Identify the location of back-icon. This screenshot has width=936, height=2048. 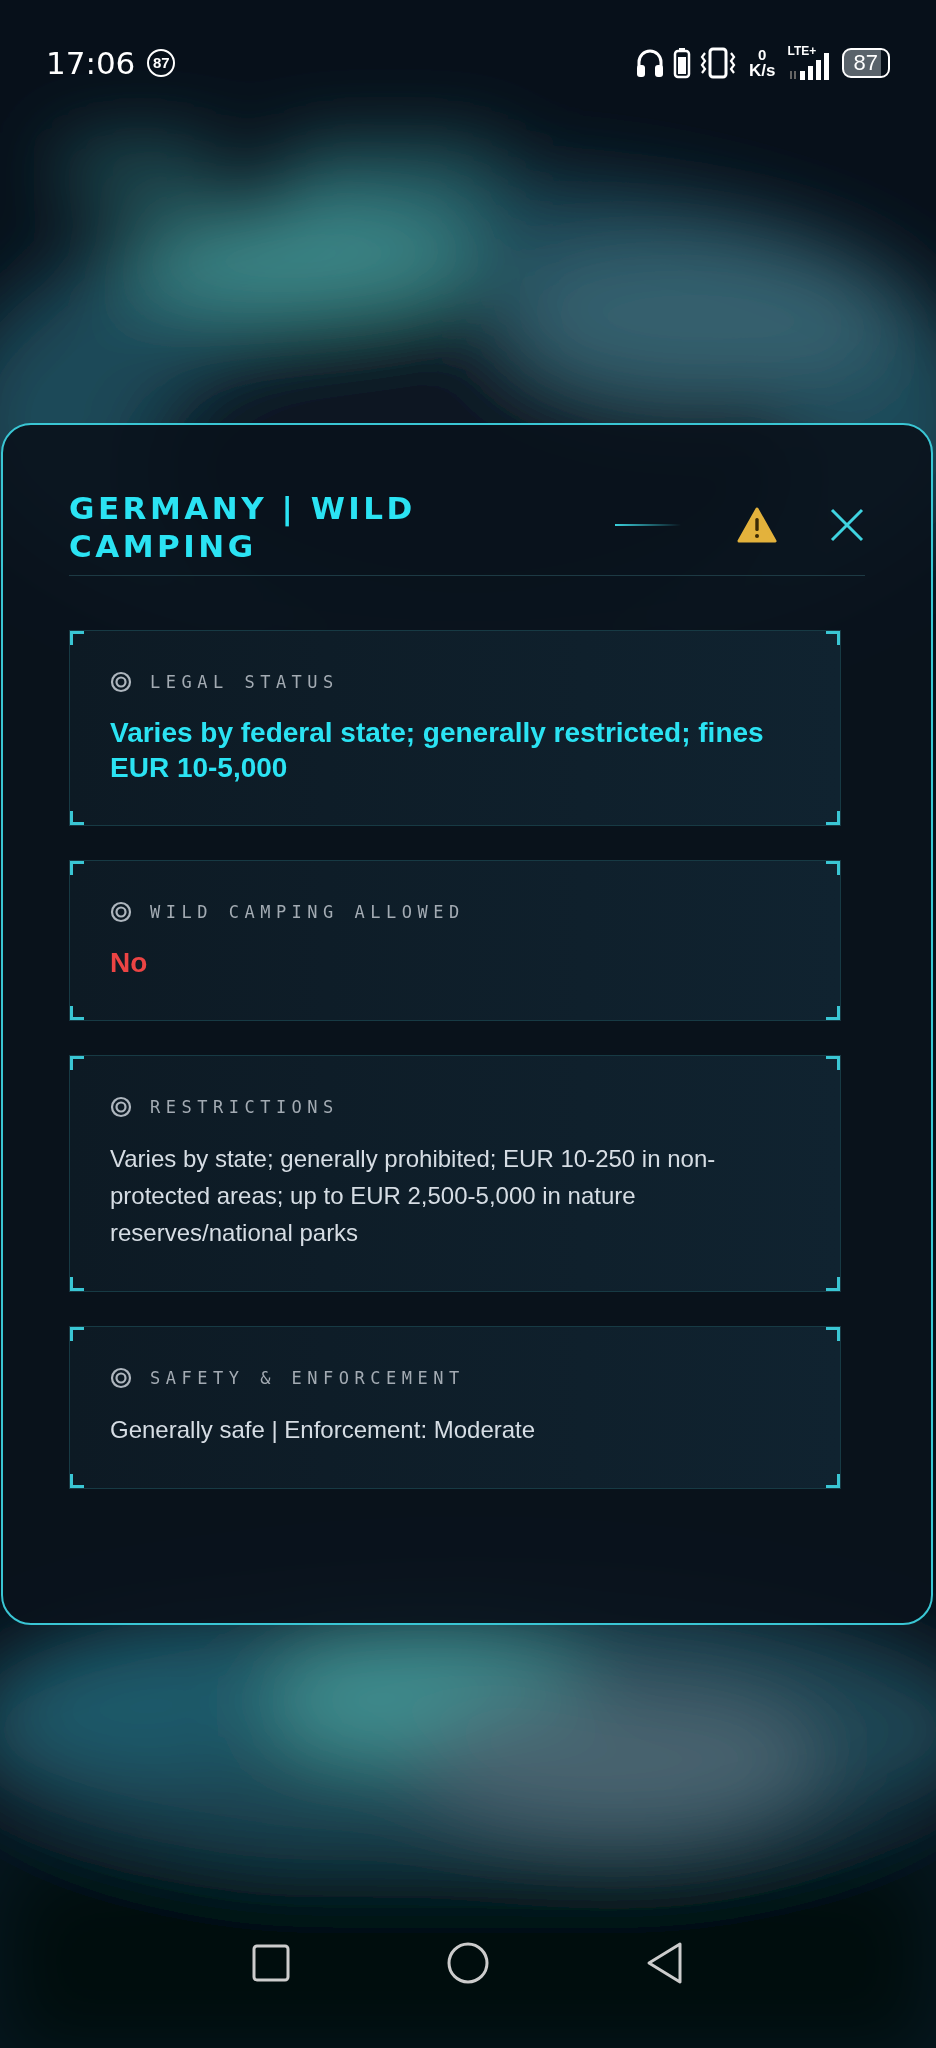
(665, 1963).